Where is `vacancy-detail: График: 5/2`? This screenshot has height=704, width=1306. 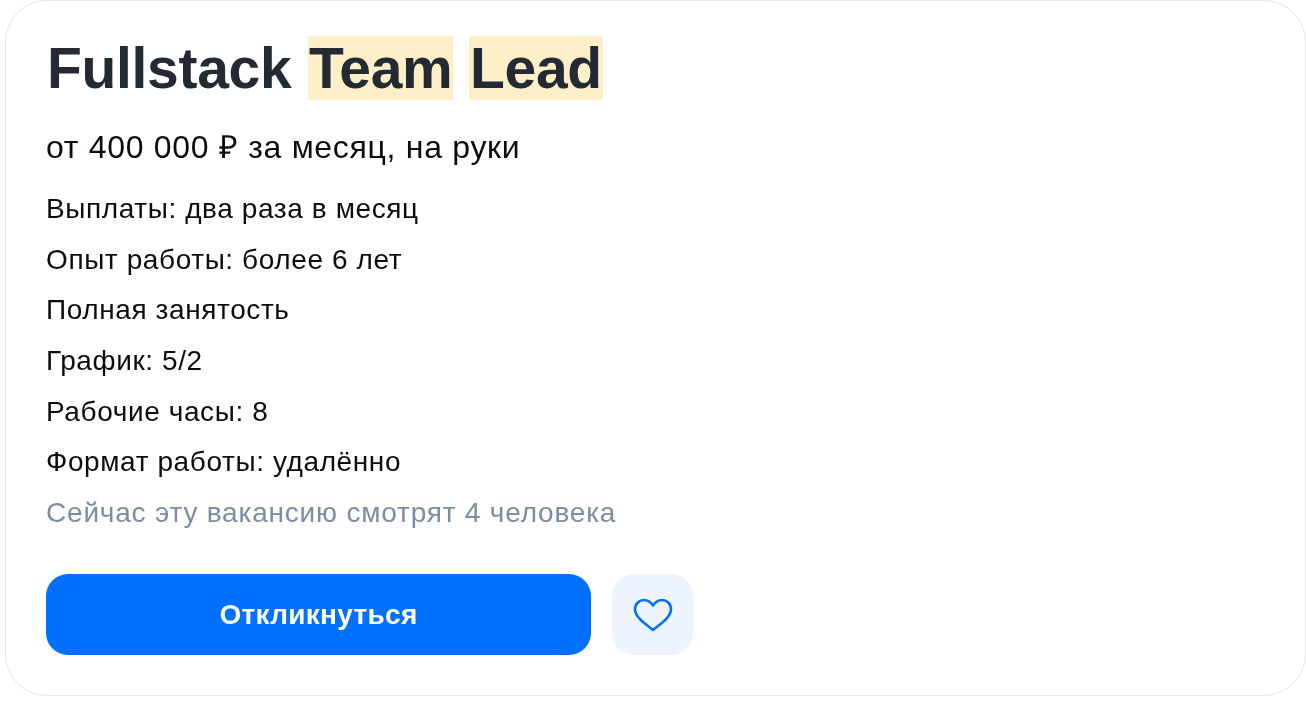 vacancy-detail: График: 5/2 is located at coordinates (124, 361).